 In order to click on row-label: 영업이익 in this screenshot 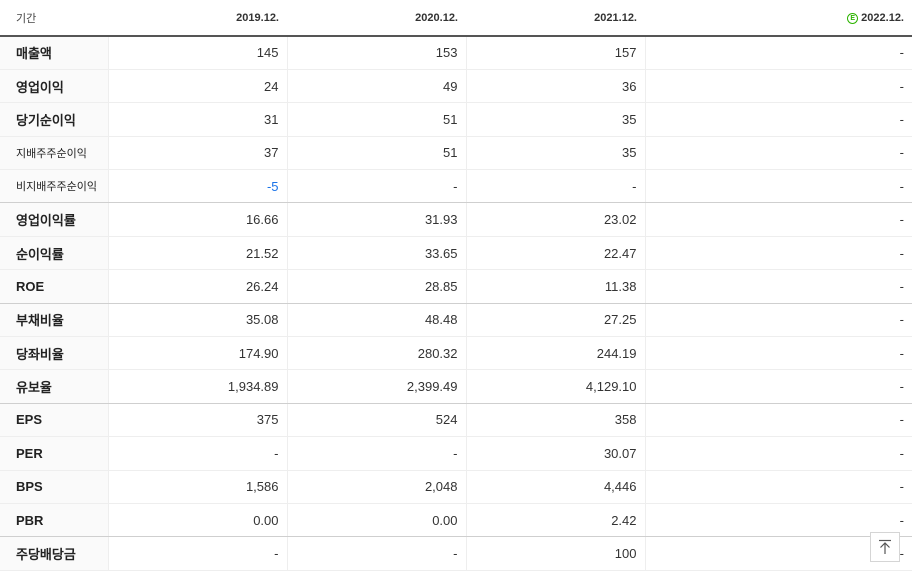, I will do `click(54, 86)`.